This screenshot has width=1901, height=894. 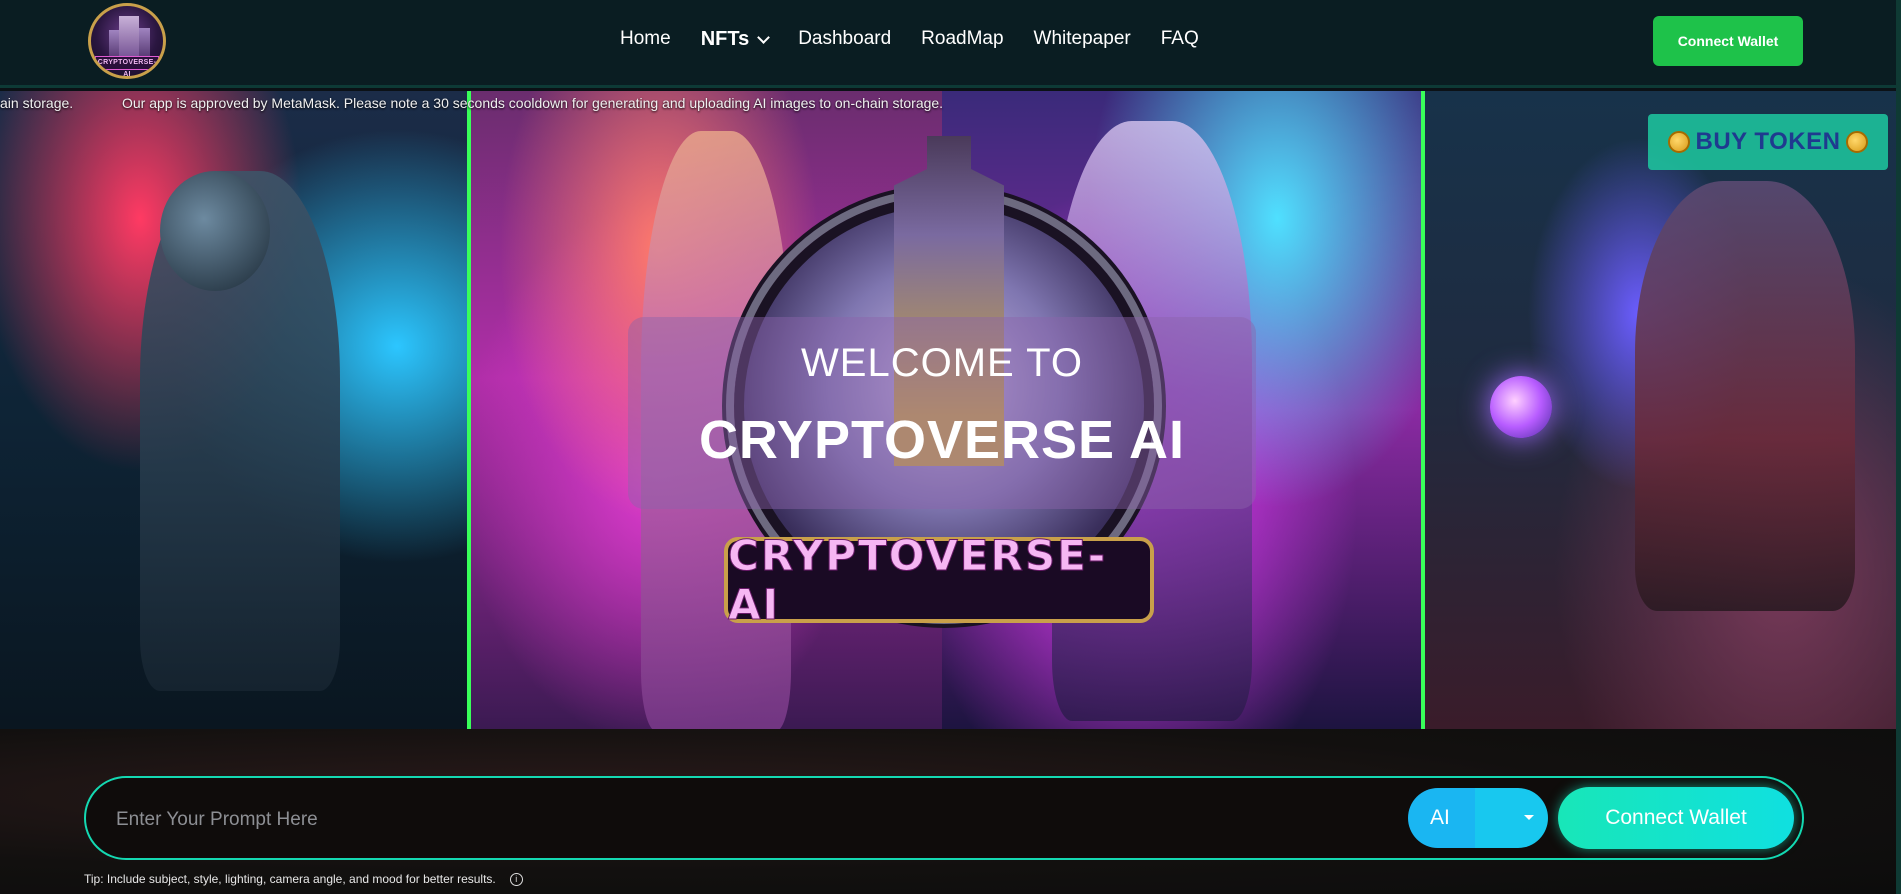 I want to click on connect-wallet-generate-button: Connect Wallet, so click(x=1676, y=818).